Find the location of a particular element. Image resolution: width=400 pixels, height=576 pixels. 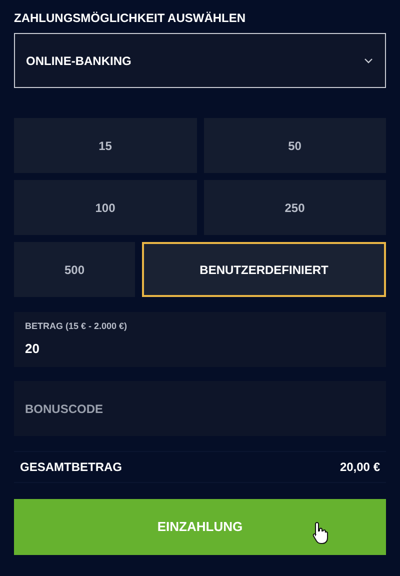

amount-option: BENUTZERDEFINIERT is located at coordinates (264, 269).